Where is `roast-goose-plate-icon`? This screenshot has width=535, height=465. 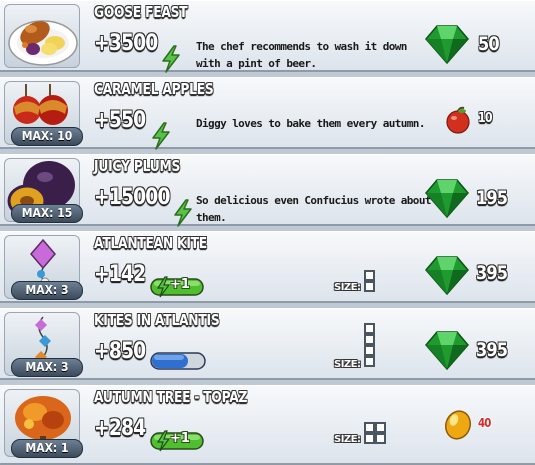 roast-goose-plate-icon is located at coordinates (43, 43).